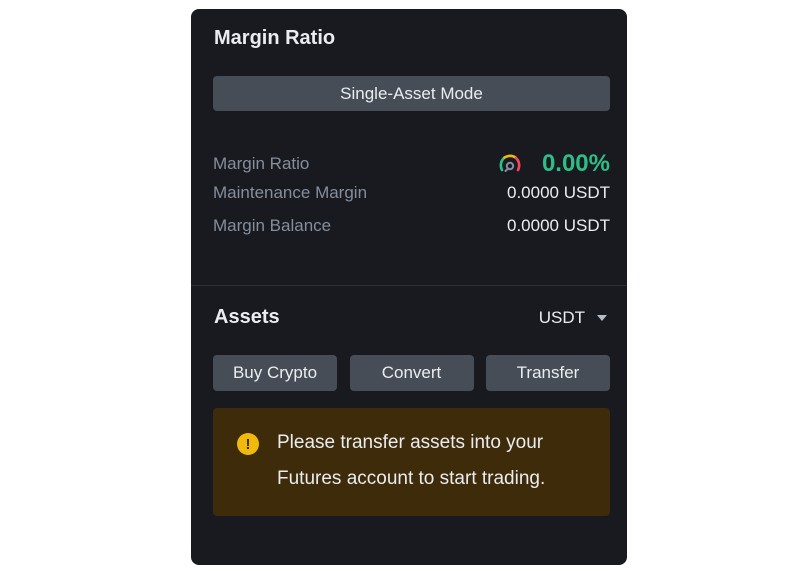 Image resolution: width=800 pixels, height=571 pixels. What do you see at coordinates (411, 164) in the screenshot?
I see `margin-ratio-row: Margin Ratio 0.00%` at bounding box center [411, 164].